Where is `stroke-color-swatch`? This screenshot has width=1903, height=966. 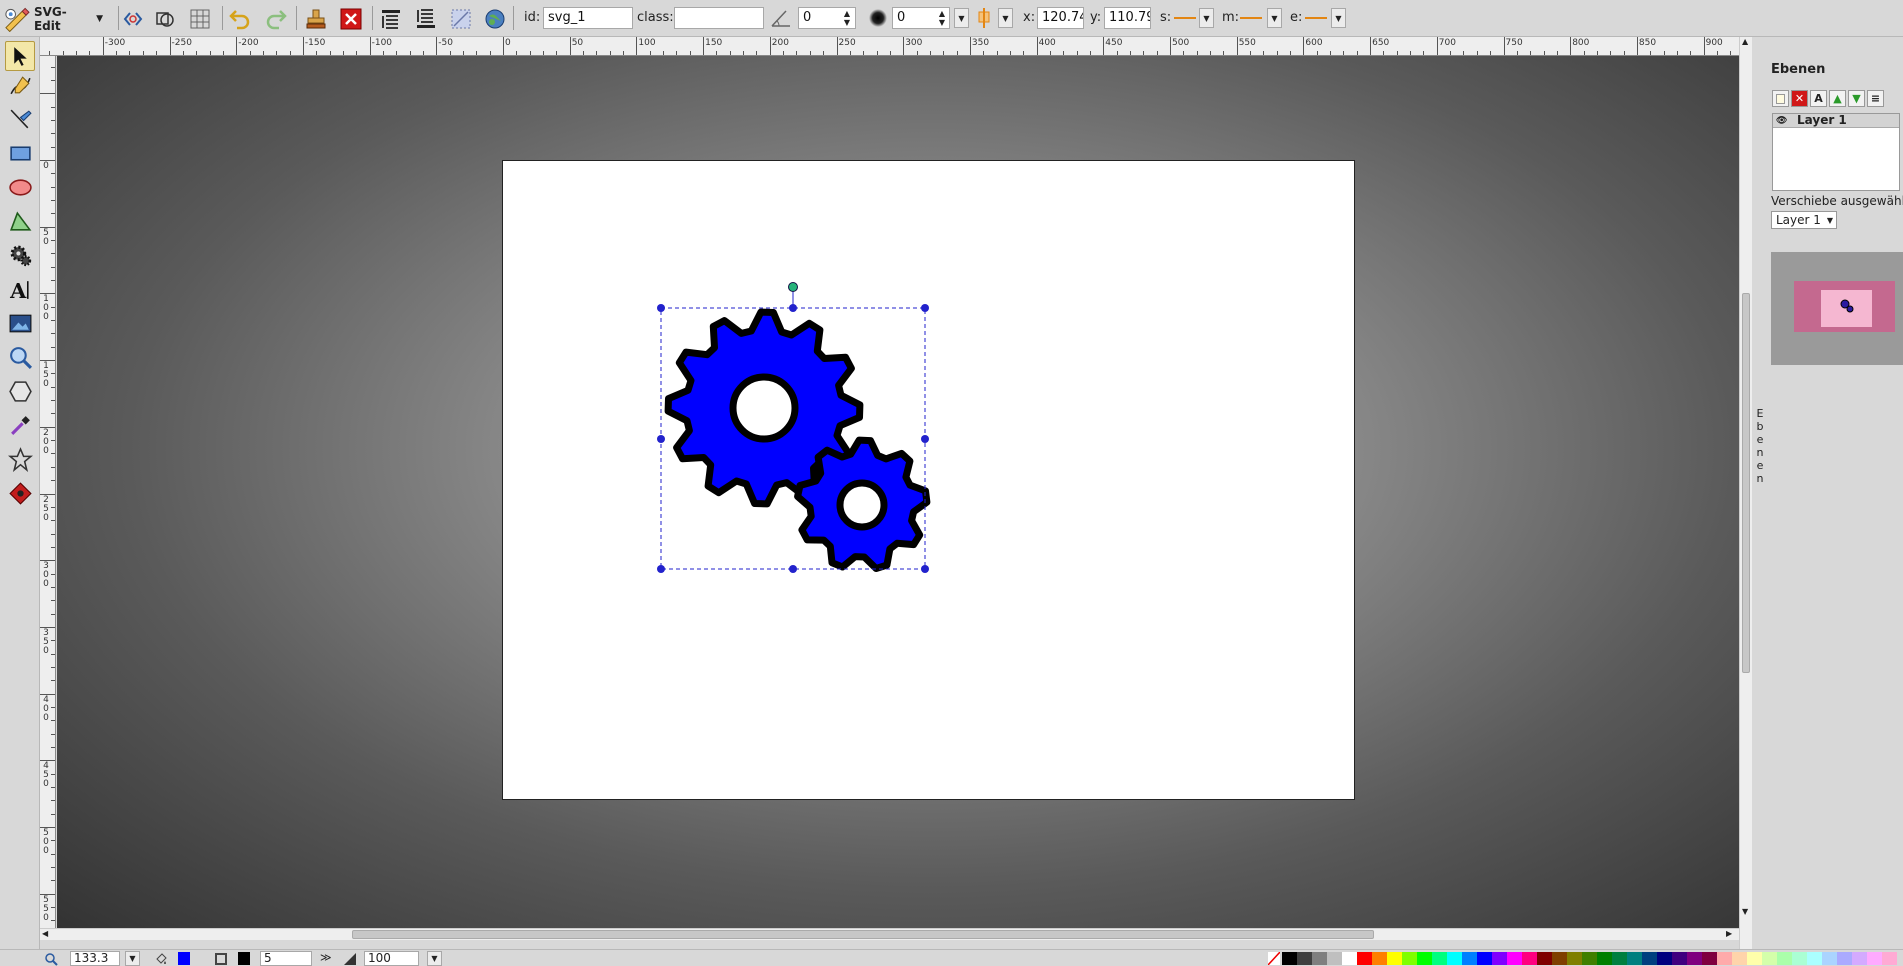 stroke-color-swatch is located at coordinates (244, 958).